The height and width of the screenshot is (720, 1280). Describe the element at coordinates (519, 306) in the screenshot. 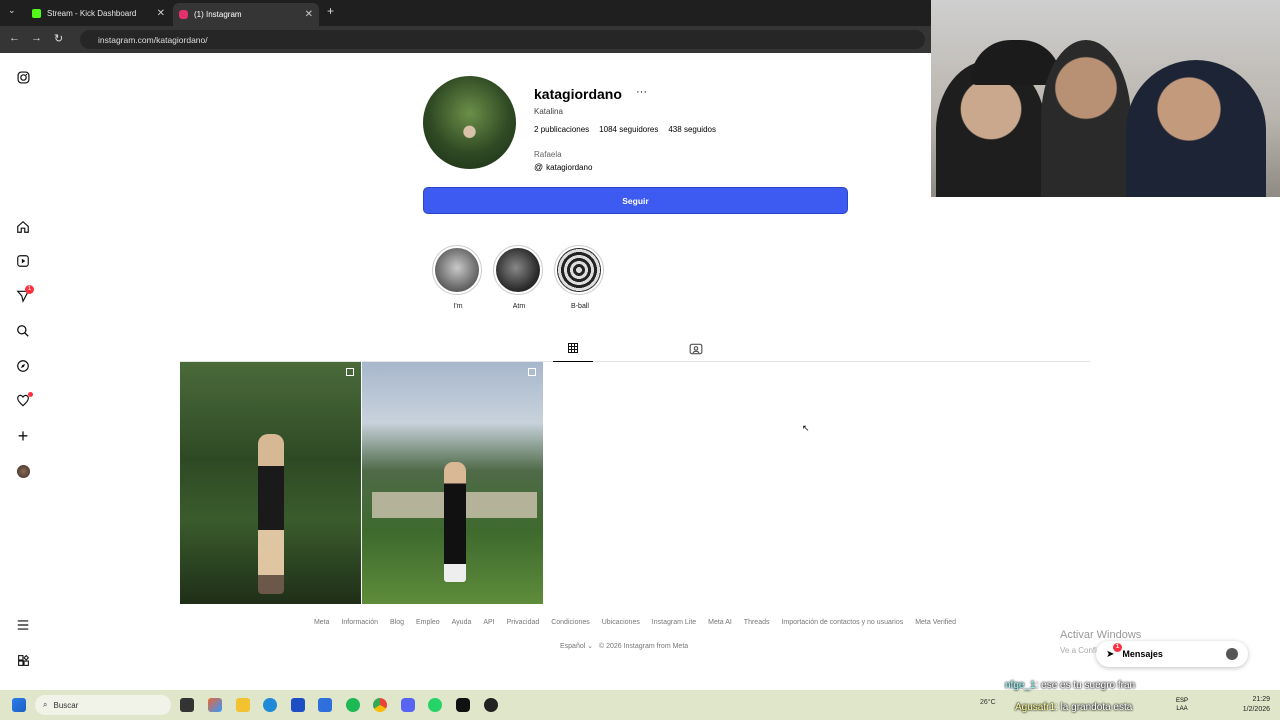

I see `highlight-label: Atm` at that location.